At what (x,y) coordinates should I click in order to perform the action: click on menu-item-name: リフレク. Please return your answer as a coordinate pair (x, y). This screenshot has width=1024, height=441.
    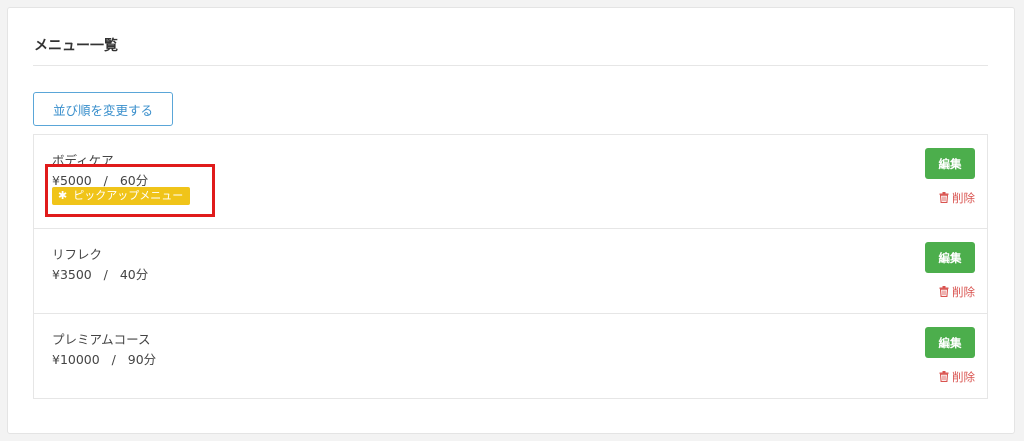
    Looking at the image, I should click on (77, 254).